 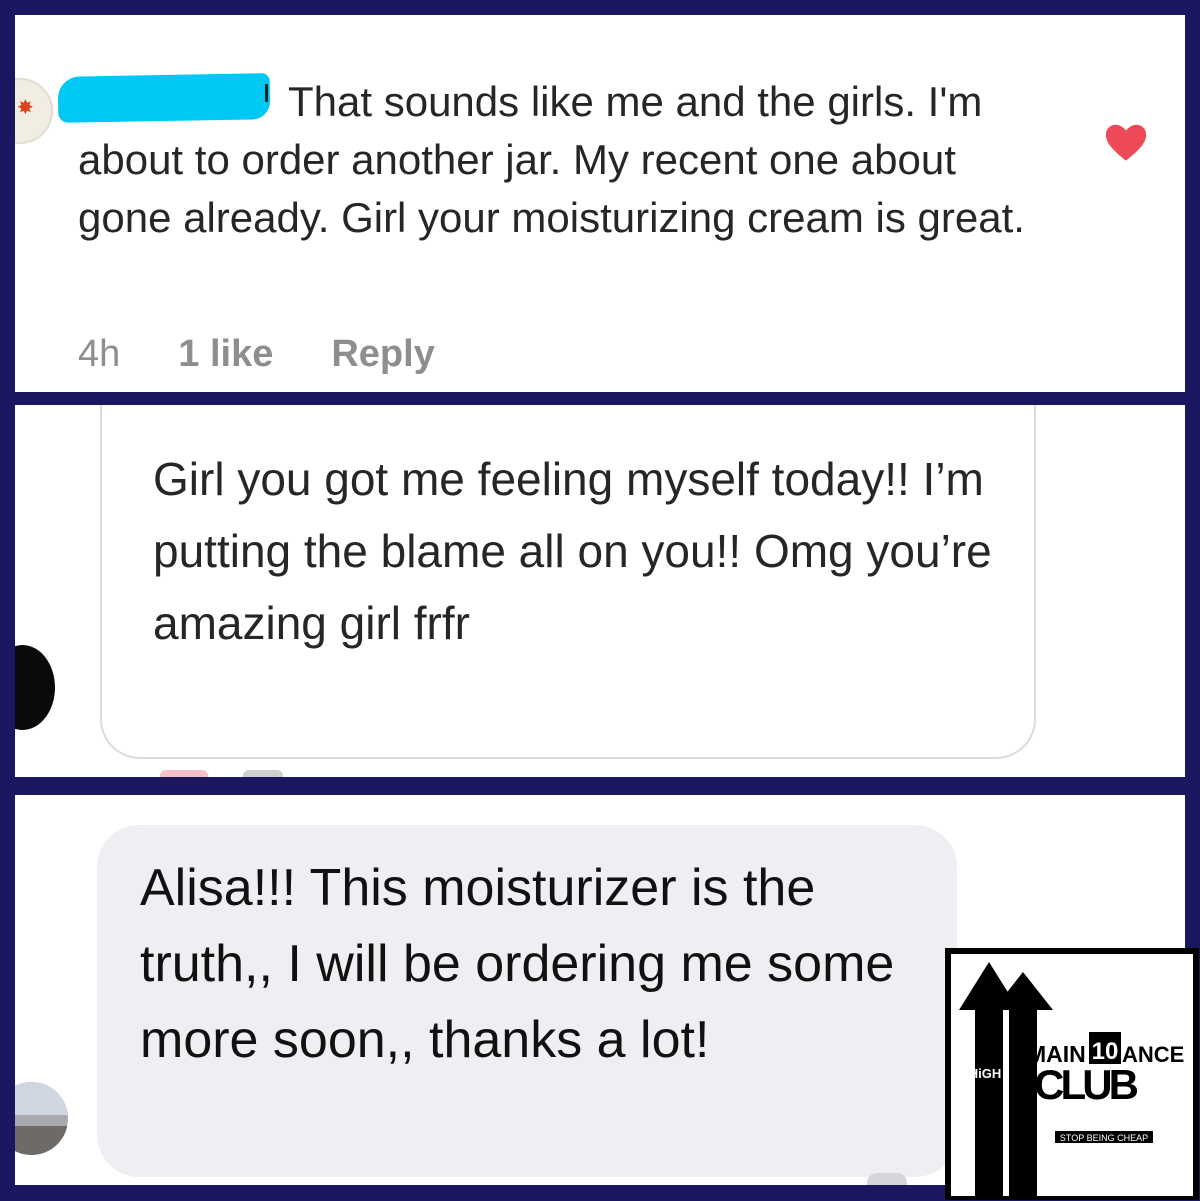 I want to click on star-icon: ✸, so click(x=25, y=108).